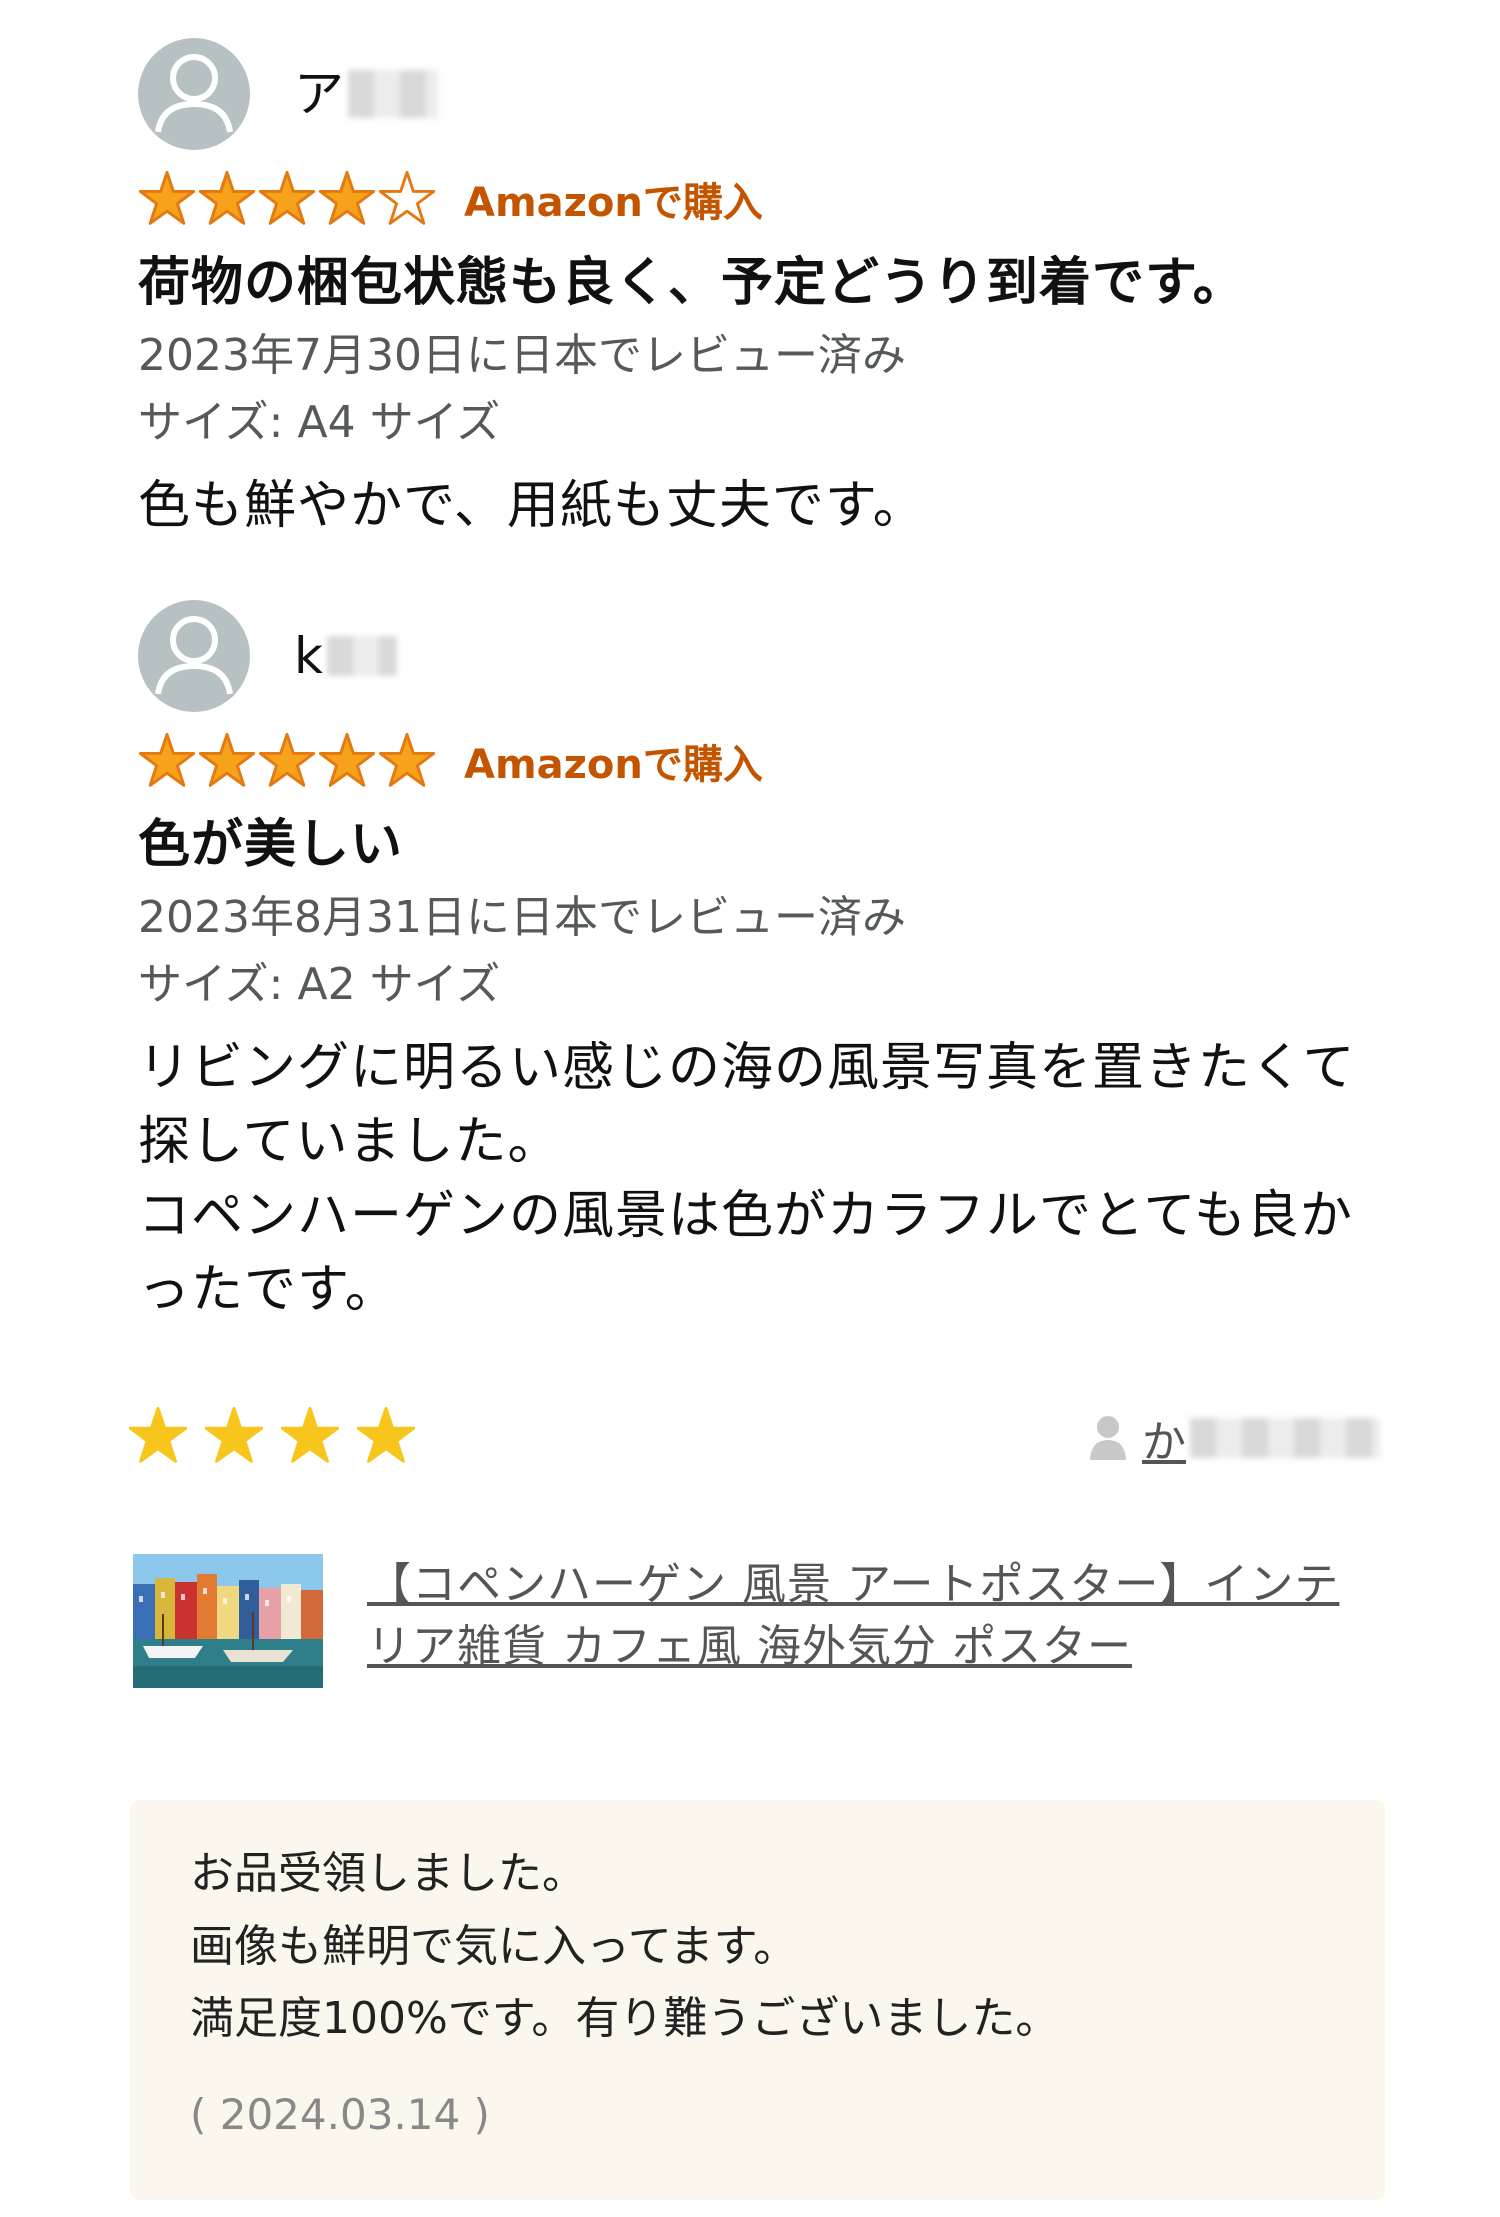 This screenshot has width=1500, height=2217. Describe the element at coordinates (758, 422) in the screenshot. I see `review-variant: サイズ: A4 サイズ` at that location.